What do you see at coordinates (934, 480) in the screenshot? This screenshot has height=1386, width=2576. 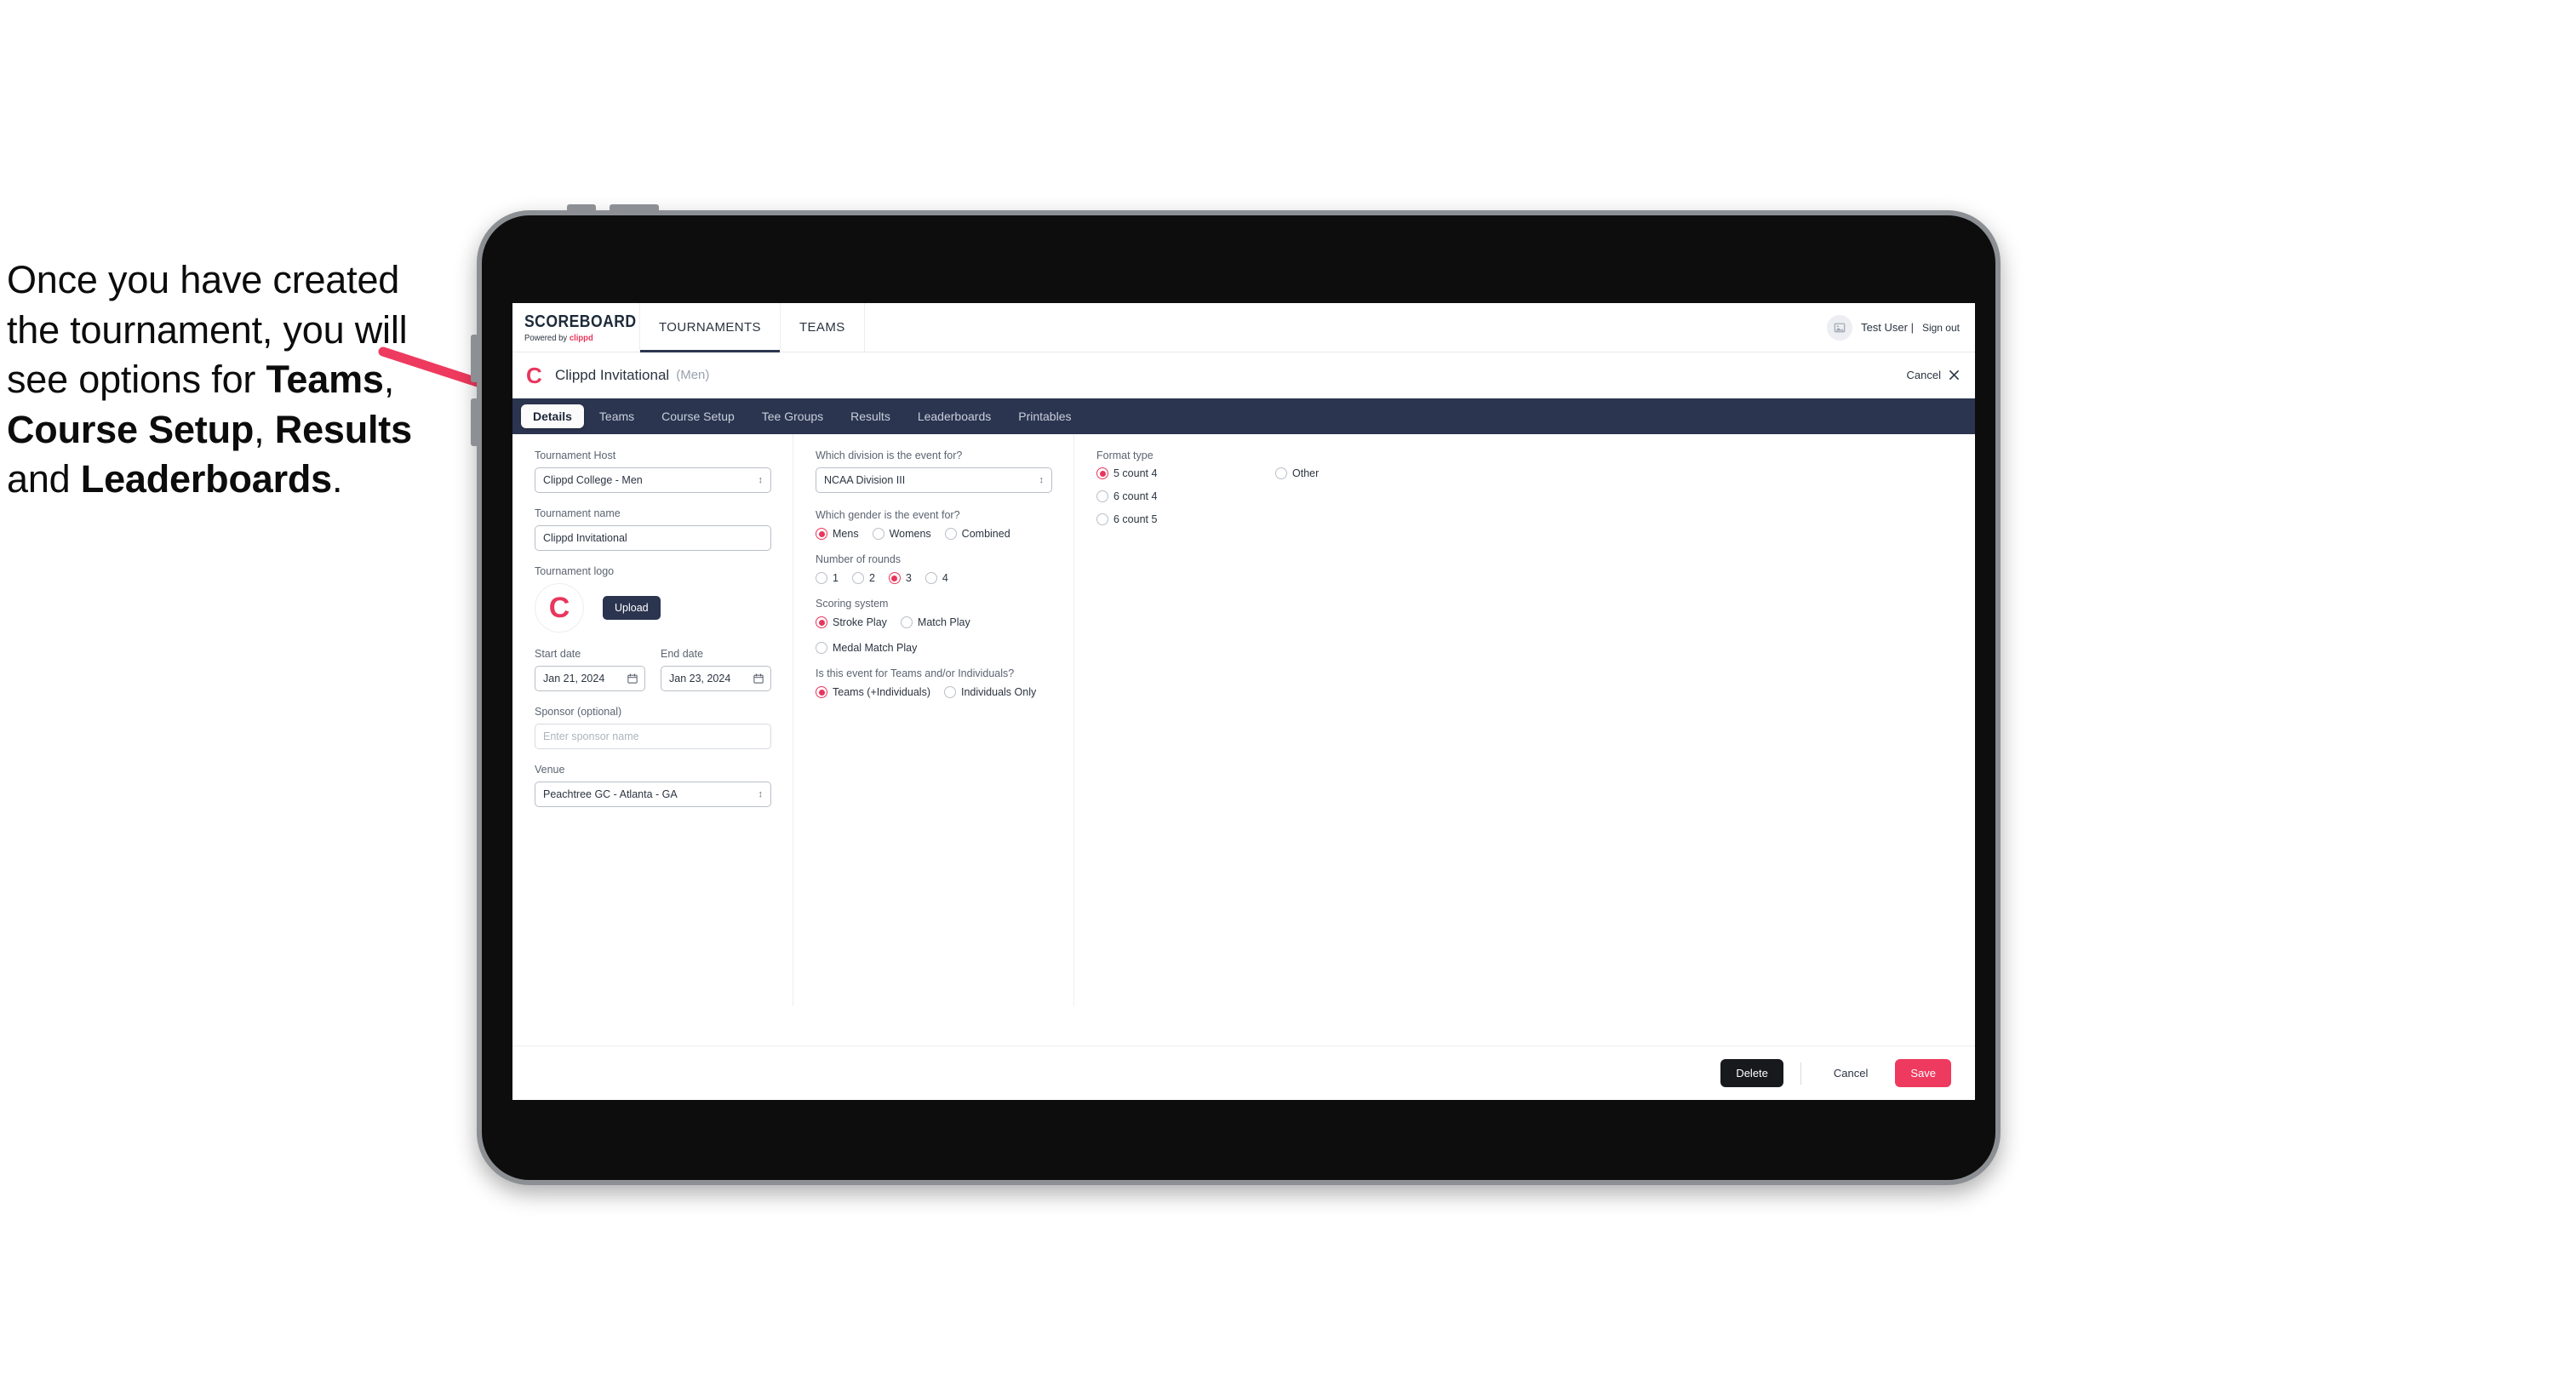 I see `division-select: NCAA Division III ↕` at bounding box center [934, 480].